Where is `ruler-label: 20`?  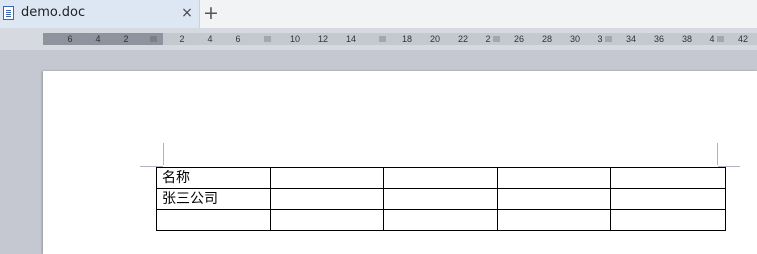 ruler-label: 20 is located at coordinates (435, 39).